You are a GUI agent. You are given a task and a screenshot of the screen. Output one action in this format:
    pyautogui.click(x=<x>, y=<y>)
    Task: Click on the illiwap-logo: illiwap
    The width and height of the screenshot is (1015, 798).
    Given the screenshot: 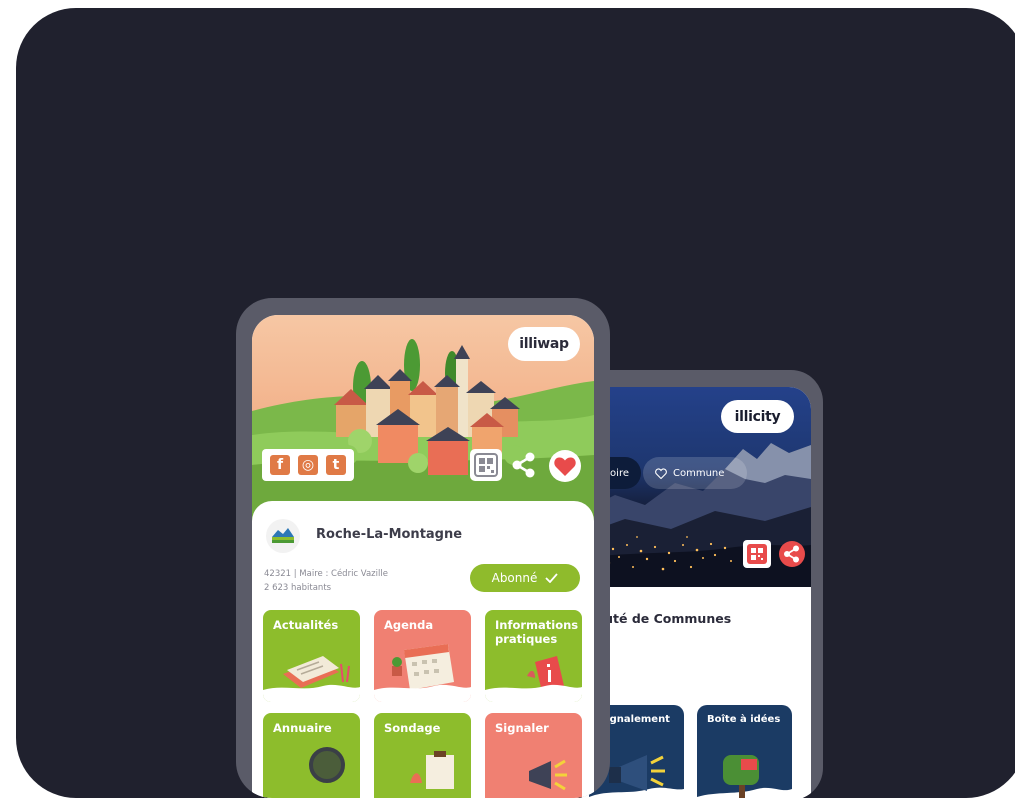 What is the action you would take?
    pyautogui.click(x=544, y=344)
    